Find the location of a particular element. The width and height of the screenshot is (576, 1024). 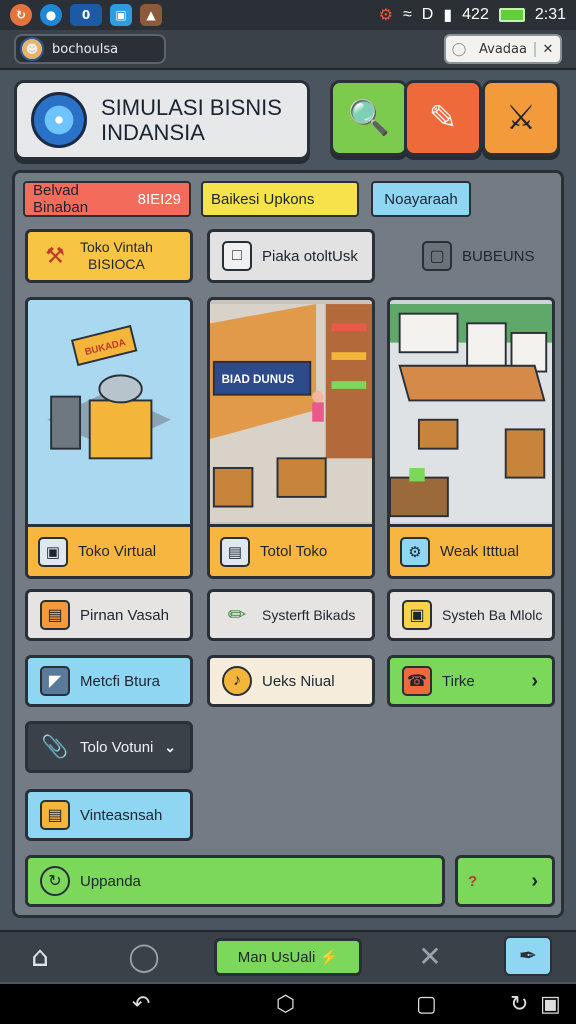

wallet-icon: ▤ is located at coordinates (55, 815).